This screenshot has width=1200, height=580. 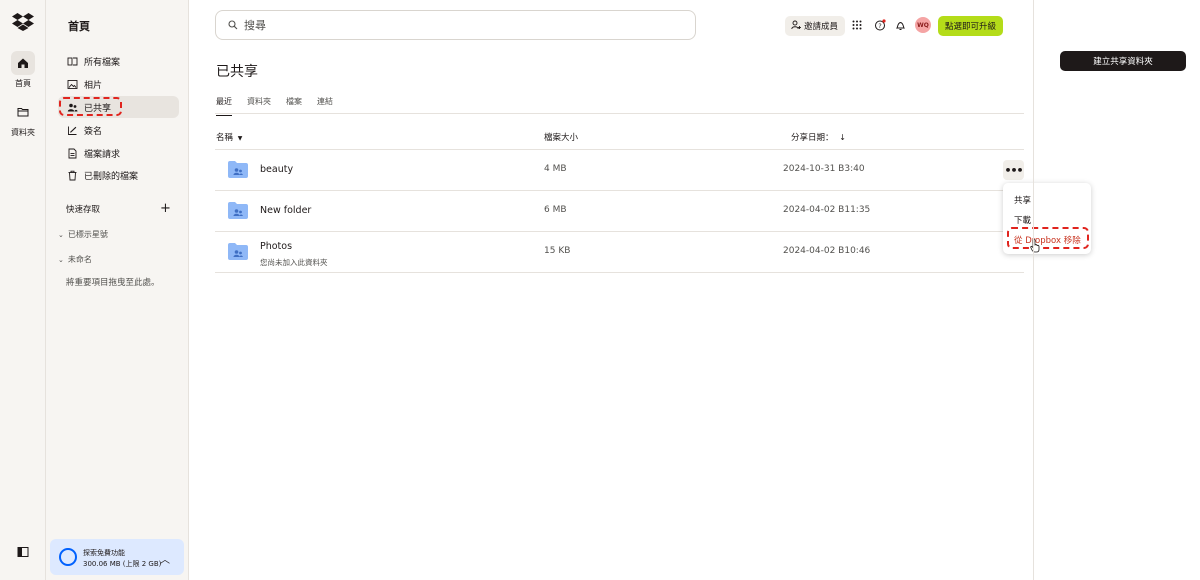 I want to click on menu-item-share: 共享, so click(x=1022, y=200).